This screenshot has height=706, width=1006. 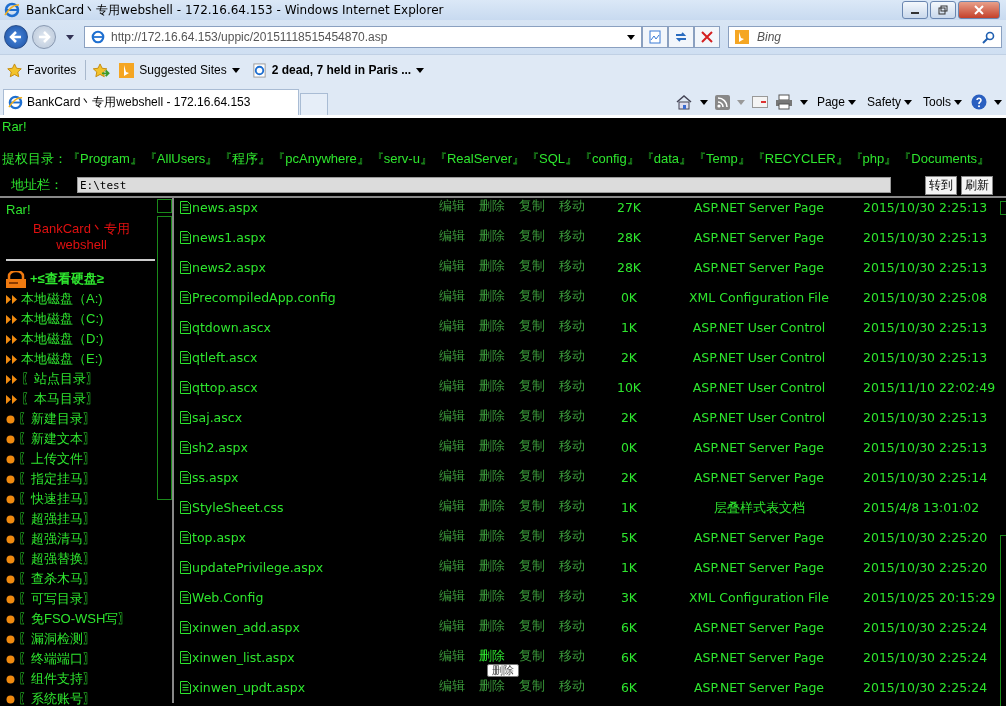 I want to click on add-favorite-icon, so click(x=101, y=70).